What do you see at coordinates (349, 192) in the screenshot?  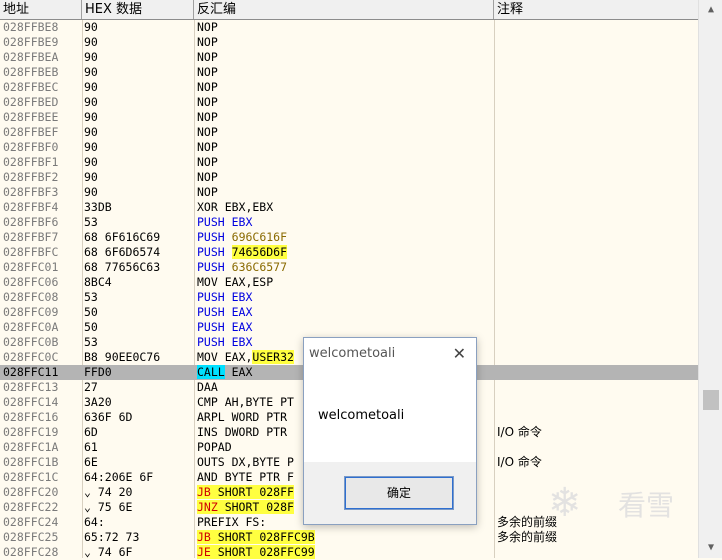 I see `disasm-row: 028FFBF3 90 NOP` at bounding box center [349, 192].